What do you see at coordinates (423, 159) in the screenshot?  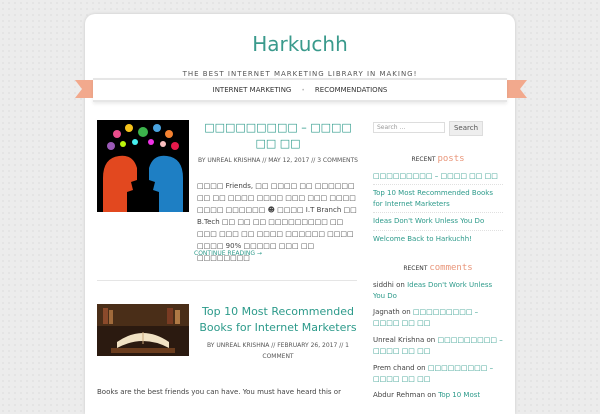 I see `recent-posts-label: RECENT` at bounding box center [423, 159].